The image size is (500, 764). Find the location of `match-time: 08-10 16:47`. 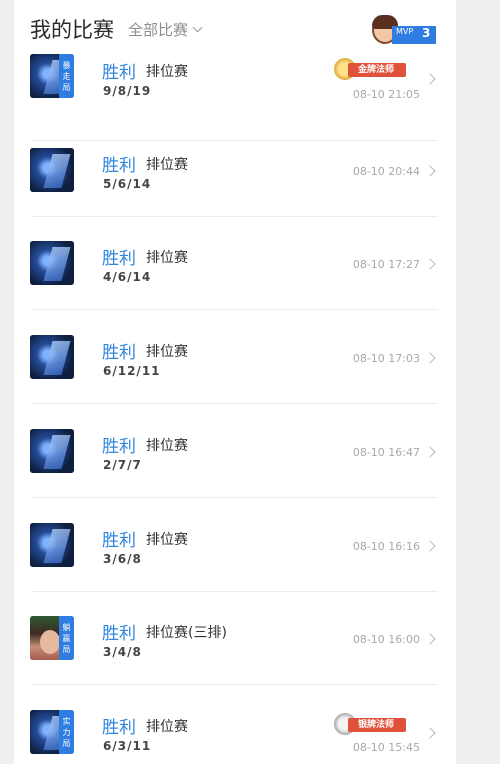

match-time: 08-10 16:47 is located at coordinates (386, 452).